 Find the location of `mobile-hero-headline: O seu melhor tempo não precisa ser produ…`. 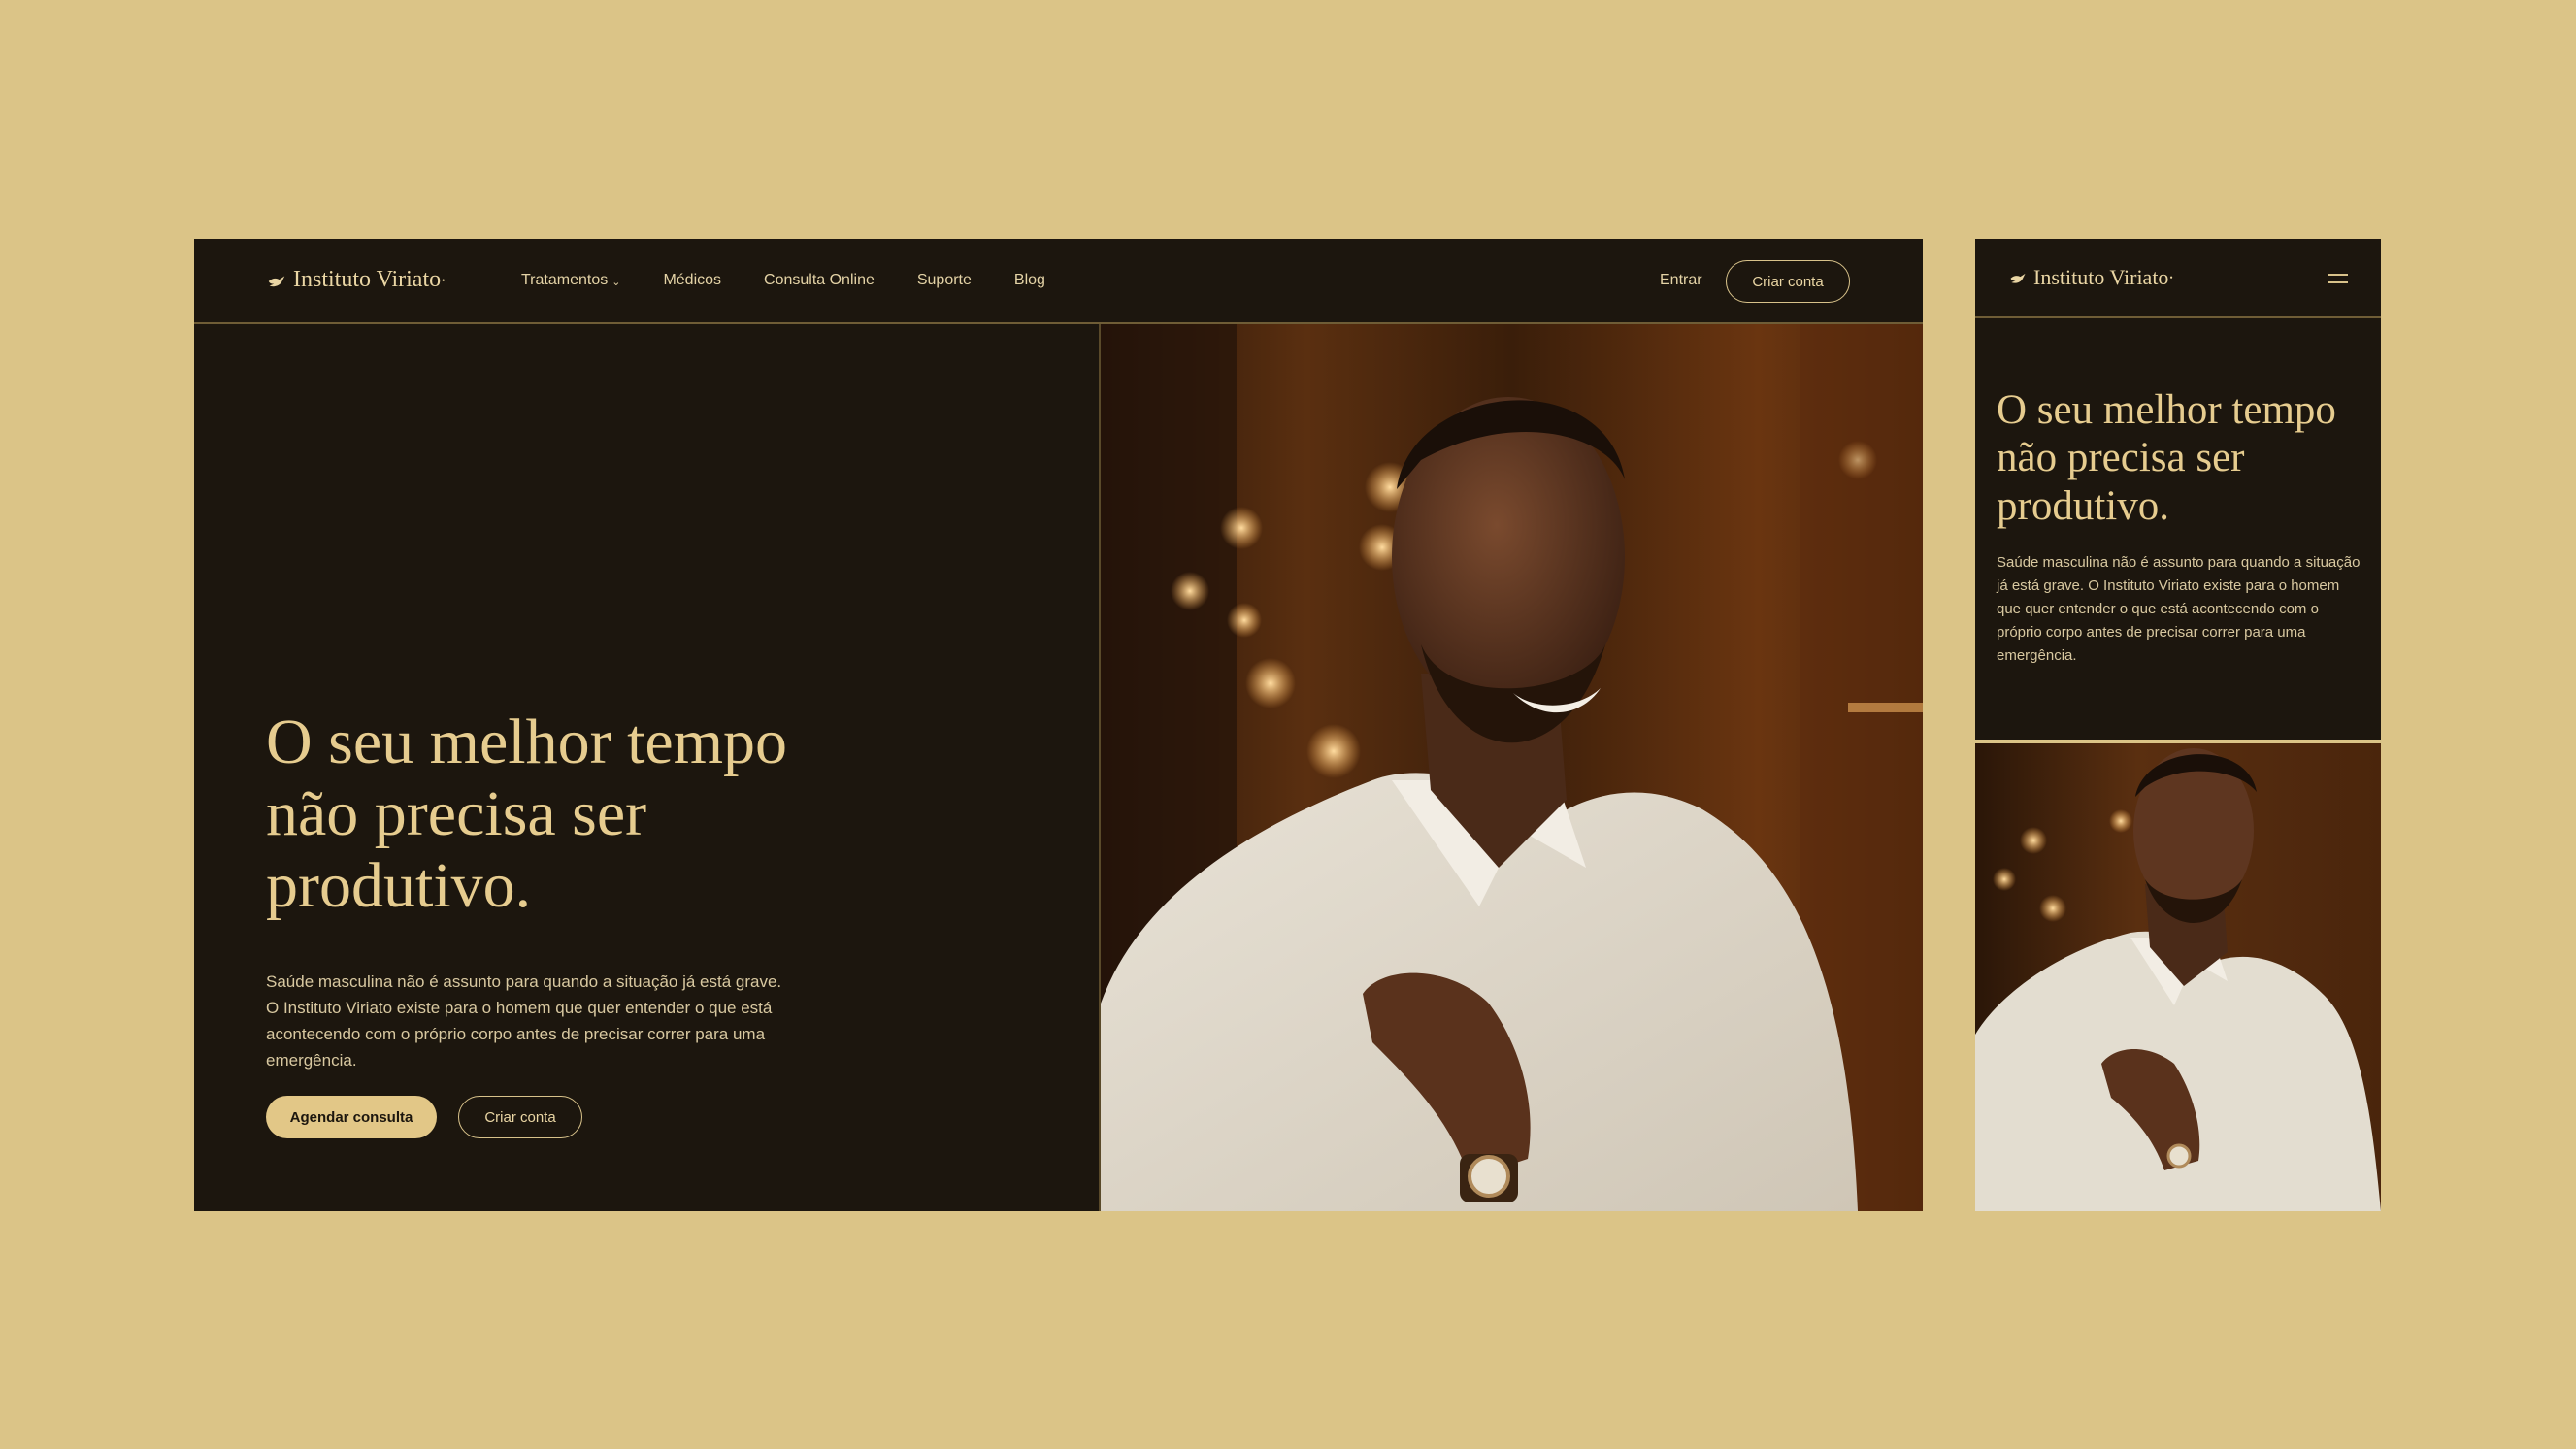

mobile-hero-headline: O seu melhor tempo não precisa ser produ… is located at coordinates (2166, 458).